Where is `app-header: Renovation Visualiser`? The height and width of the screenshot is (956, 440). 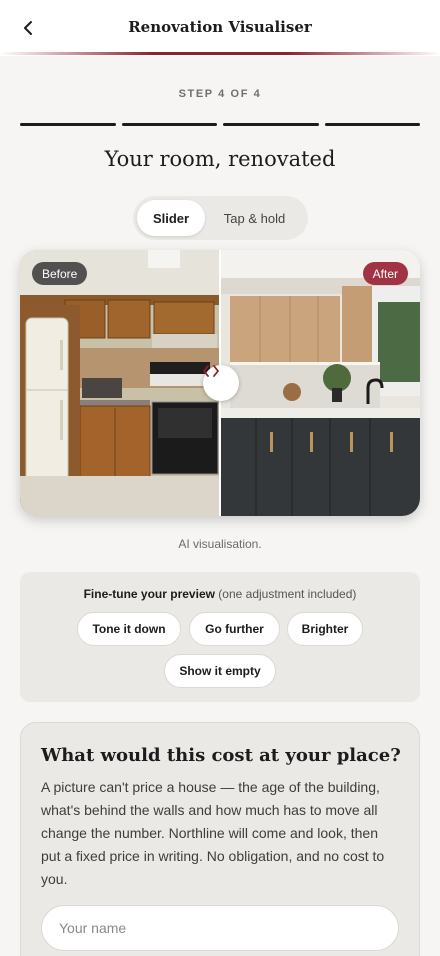
app-header: Renovation Visualiser is located at coordinates (220, 28).